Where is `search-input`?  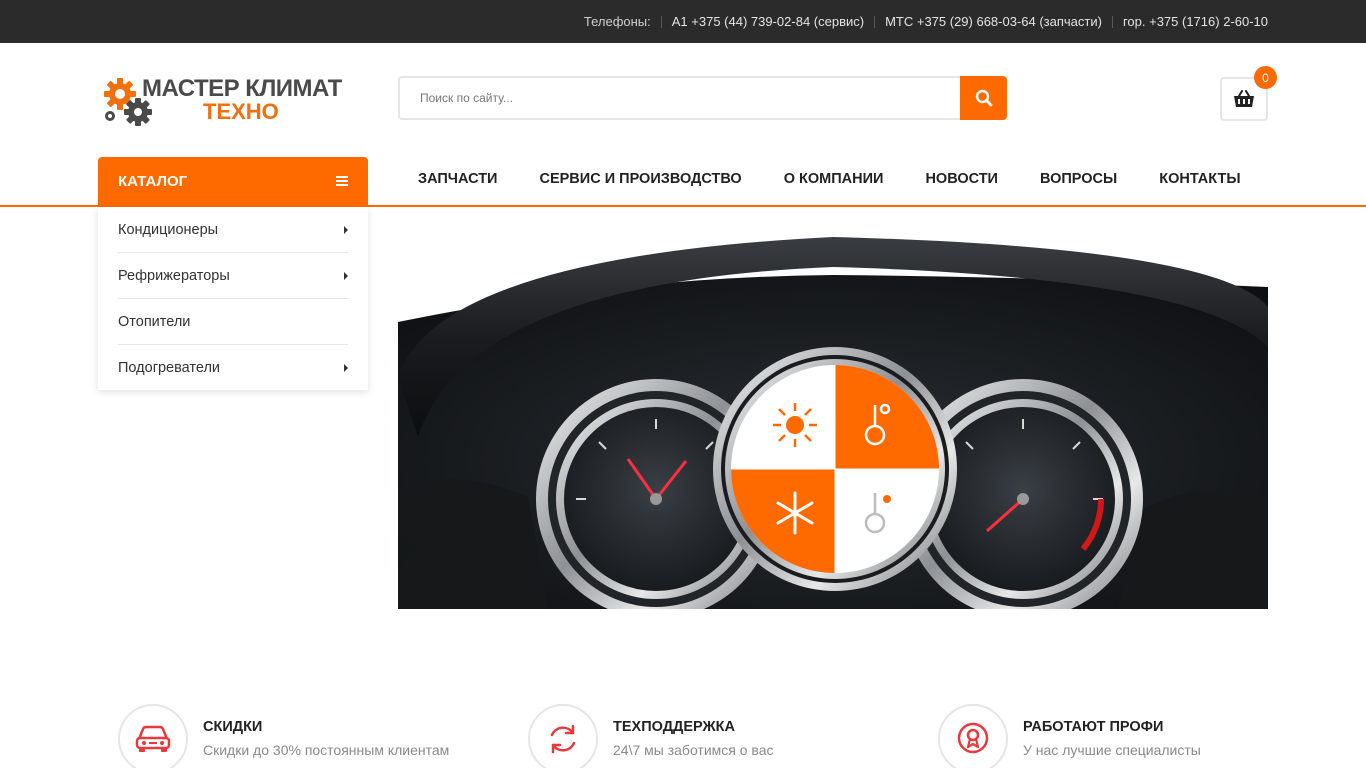 search-input is located at coordinates (679, 98).